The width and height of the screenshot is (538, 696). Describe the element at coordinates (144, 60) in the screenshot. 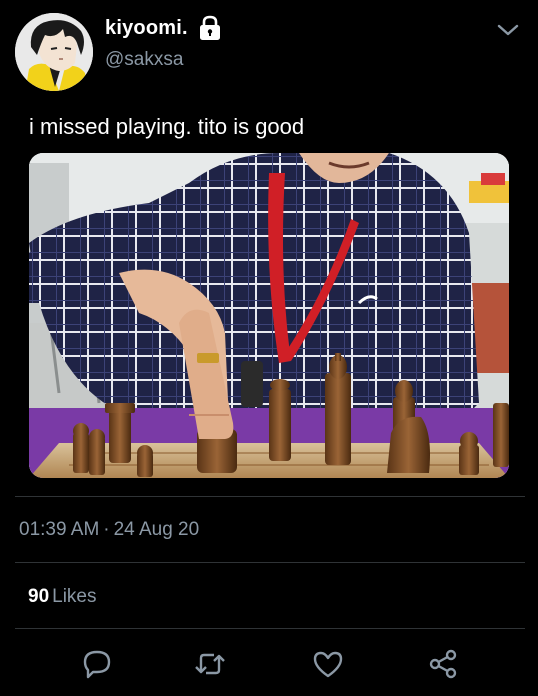

I see `user-handle: @sakxsa` at that location.